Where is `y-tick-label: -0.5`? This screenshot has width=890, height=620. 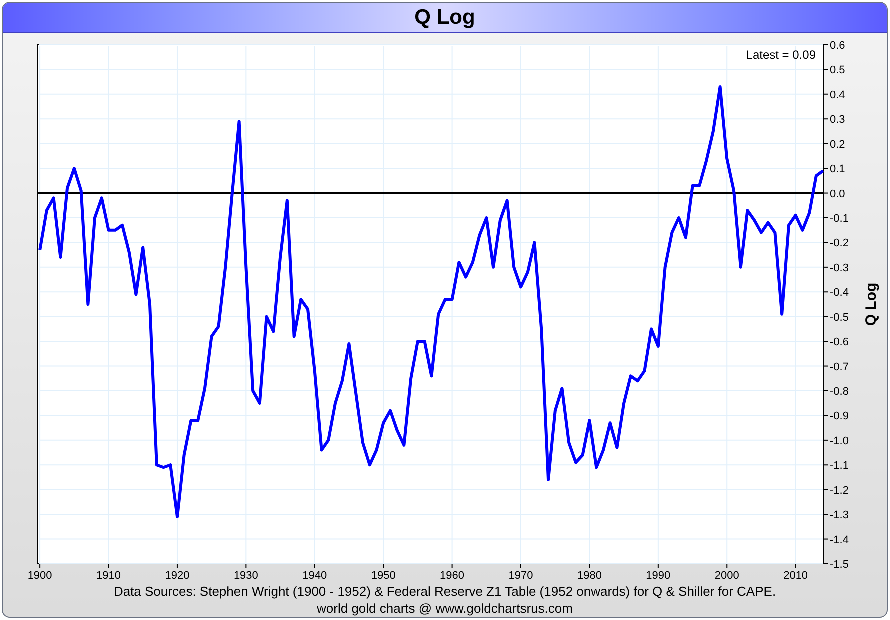
y-tick-label: -0.5 is located at coordinates (839, 318).